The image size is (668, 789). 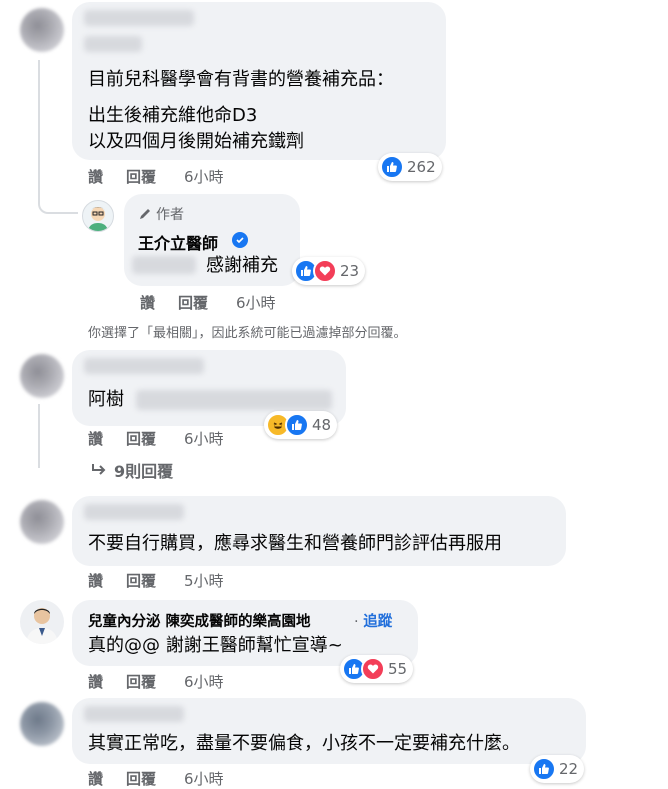 I want to click on reply-text: 感謝補充, so click(x=242, y=265).